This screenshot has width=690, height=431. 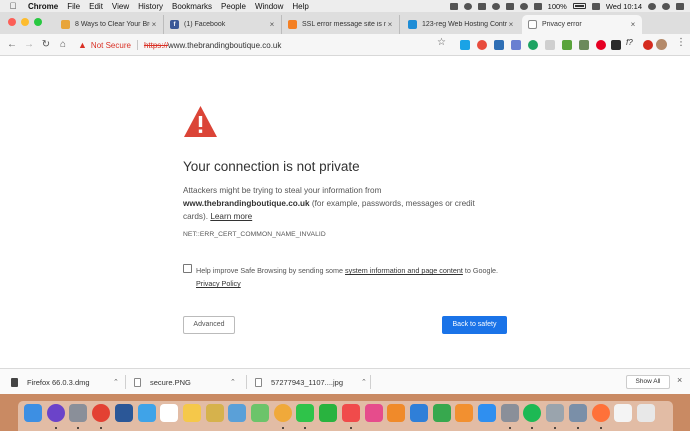 What do you see at coordinates (12, 45) in the screenshot?
I see `back-arrow-icon: ←` at bounding box center [12, 45].